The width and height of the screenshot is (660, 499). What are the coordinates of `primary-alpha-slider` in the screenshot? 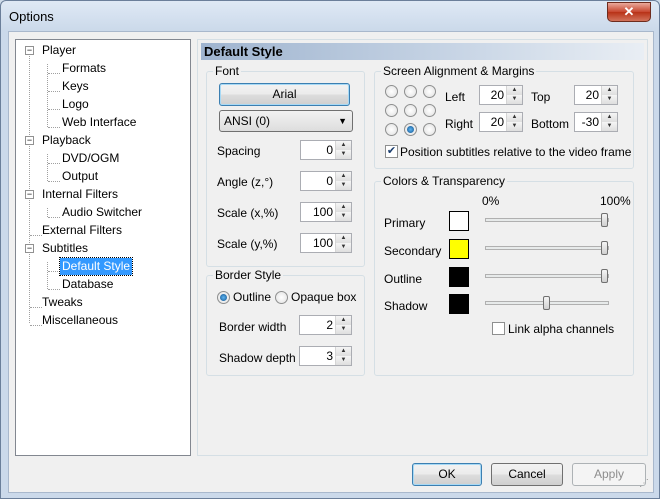 It's located at (547, 220).